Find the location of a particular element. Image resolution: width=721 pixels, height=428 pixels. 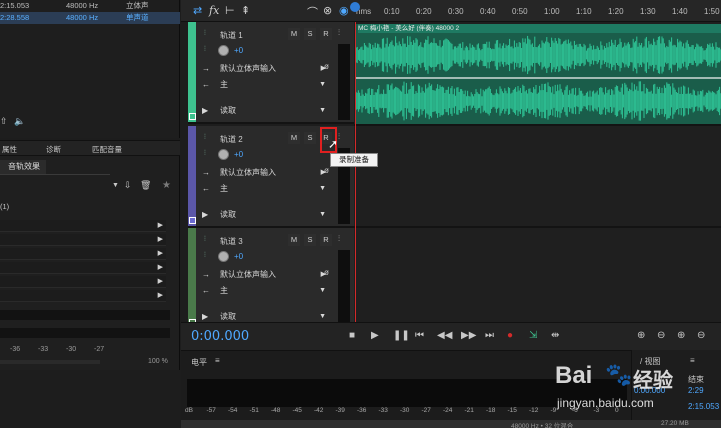

track-name: 轨道 1 is located at coordinates (231, 35).